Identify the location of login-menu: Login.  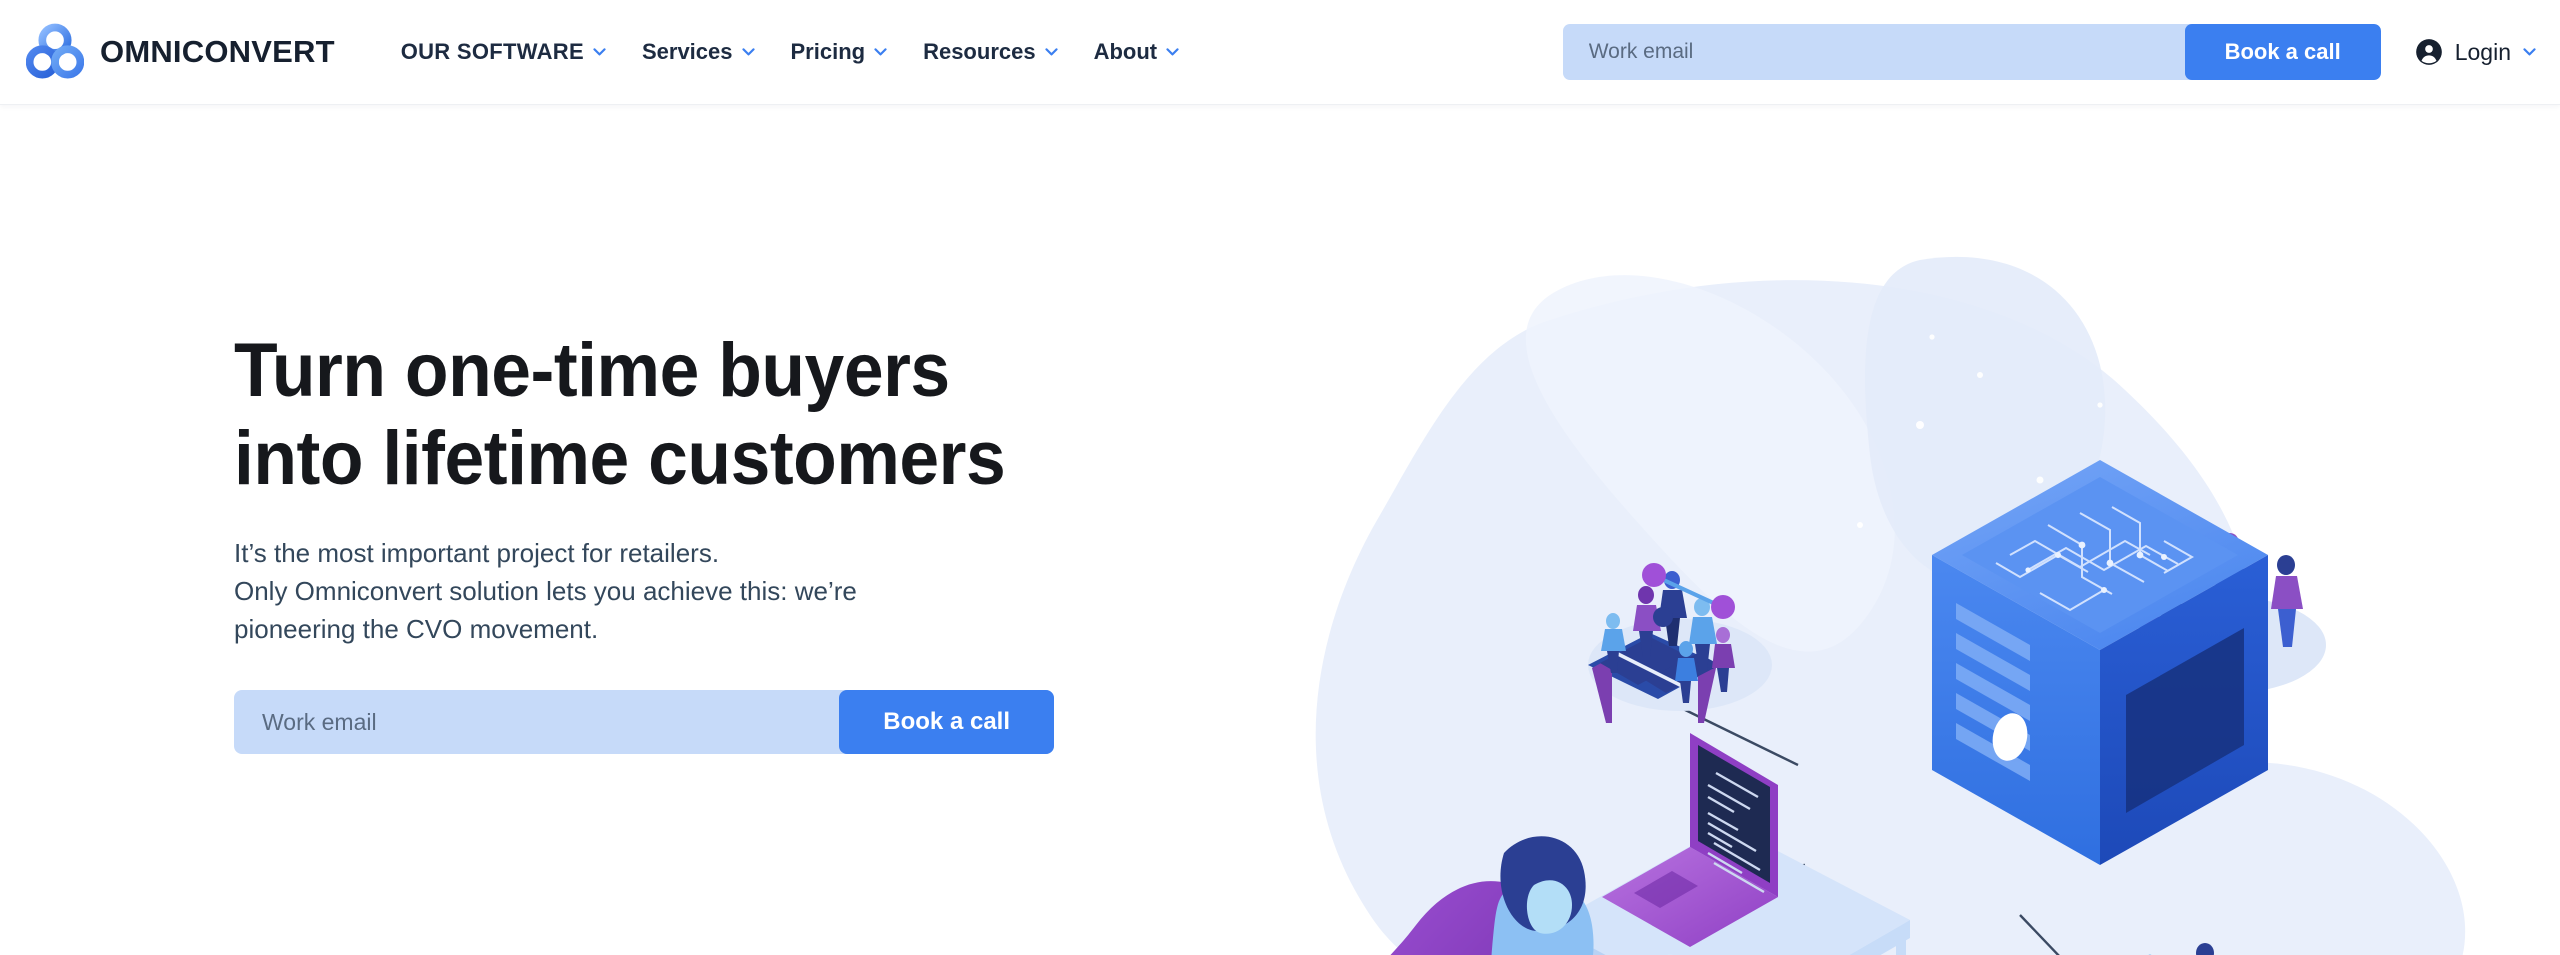
(2475, 52).